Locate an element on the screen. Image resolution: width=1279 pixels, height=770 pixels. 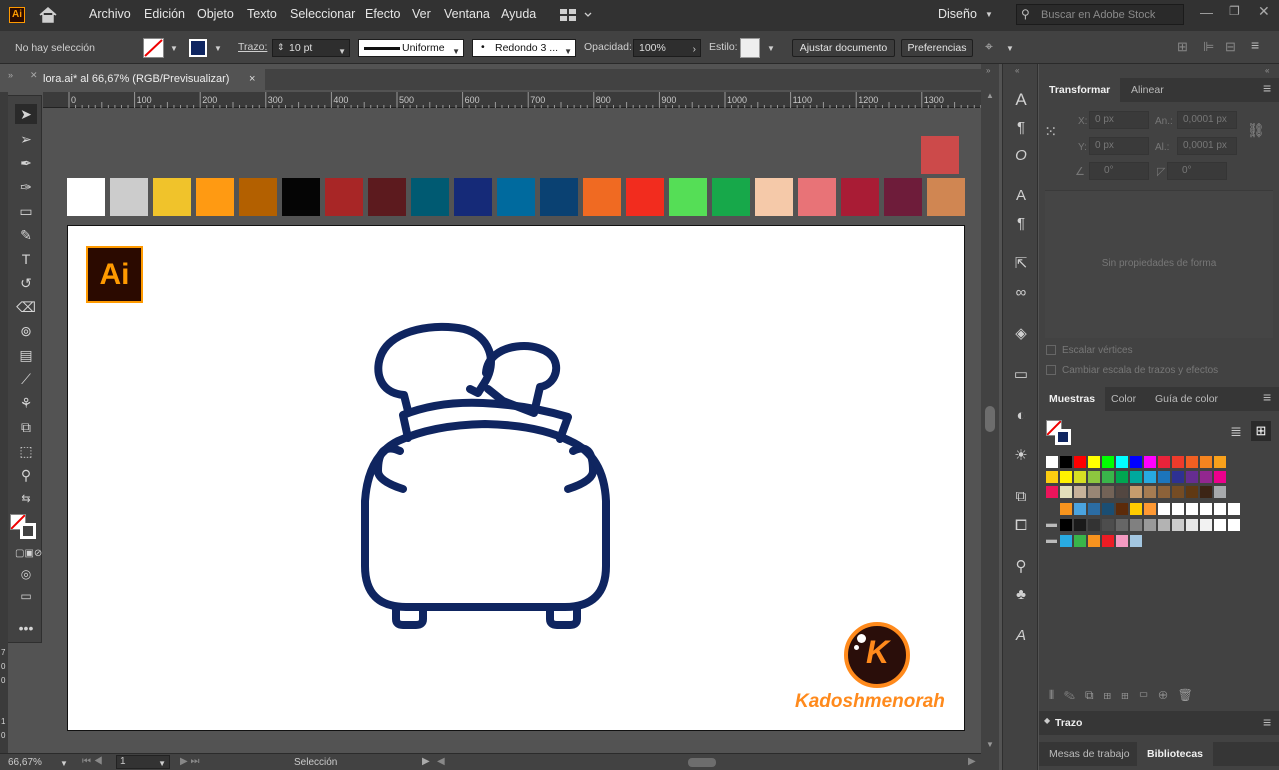
tab-transformar: Transformar is located at coordinates (1080, 90).